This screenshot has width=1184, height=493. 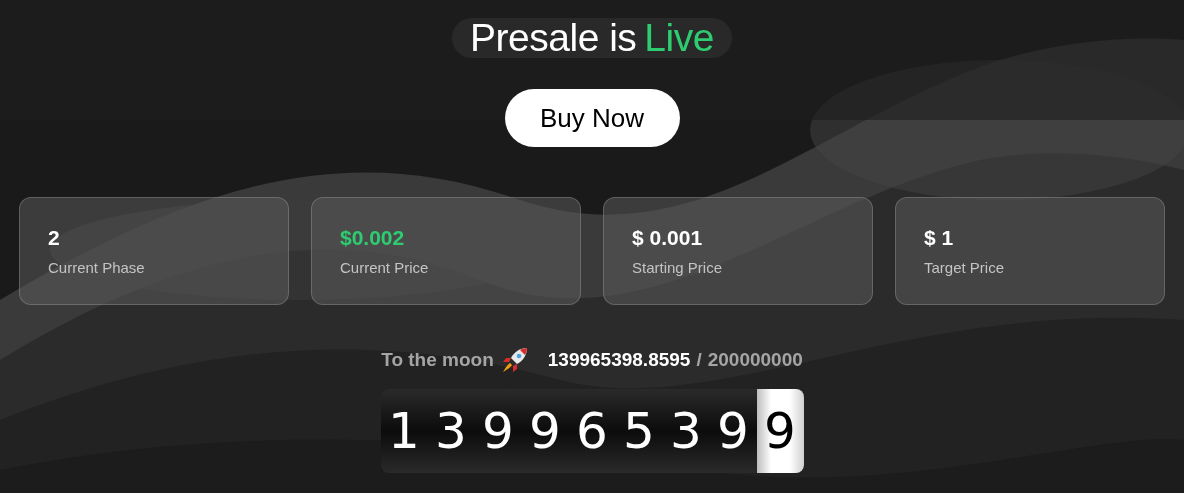 I want to click on stat-value: $ 1, so click(x=939, y=238).